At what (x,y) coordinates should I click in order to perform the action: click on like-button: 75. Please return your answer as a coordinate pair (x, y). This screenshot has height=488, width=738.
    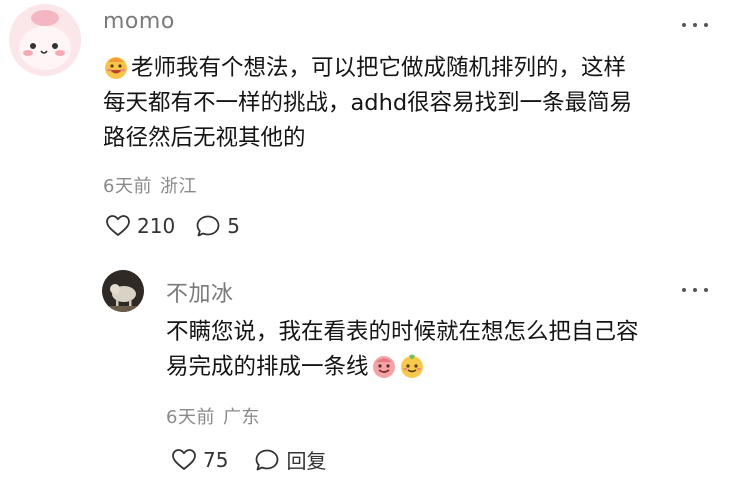
    Looking at the image, I should click on (199, 460).